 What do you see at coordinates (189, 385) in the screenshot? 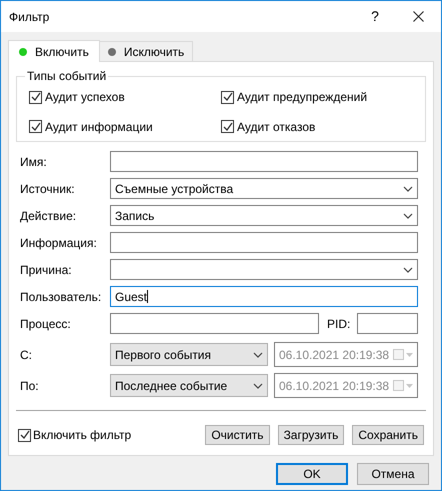
I see `dropdown-field: Последнее событие` at bounding box center [189, 385].